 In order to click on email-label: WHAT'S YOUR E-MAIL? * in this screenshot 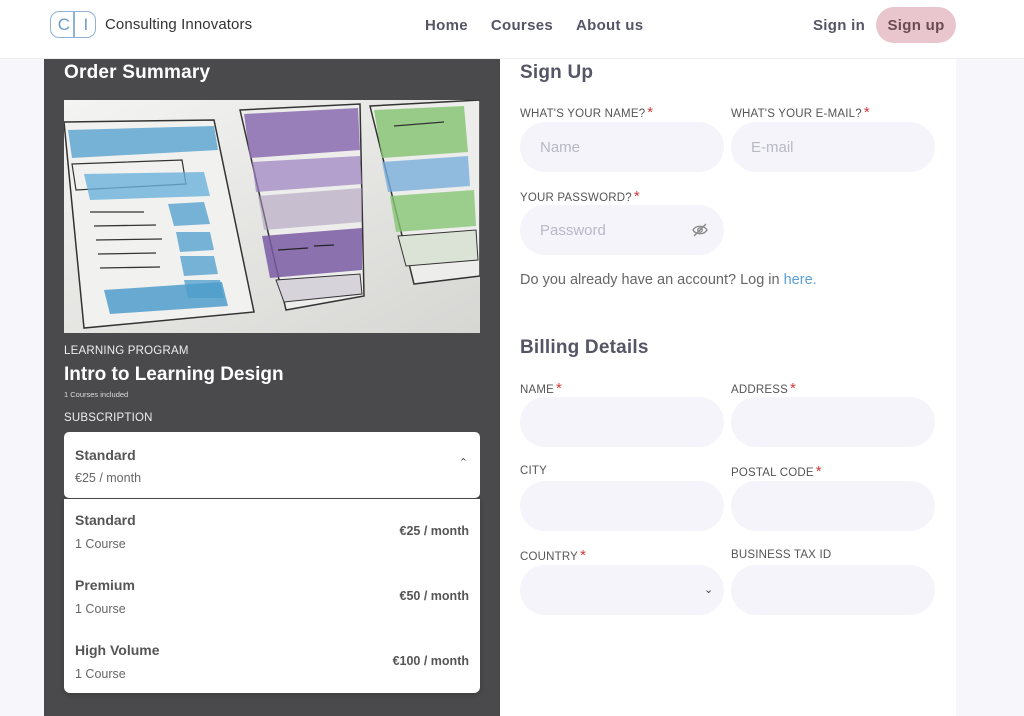, I will do `click(800, 112)`.